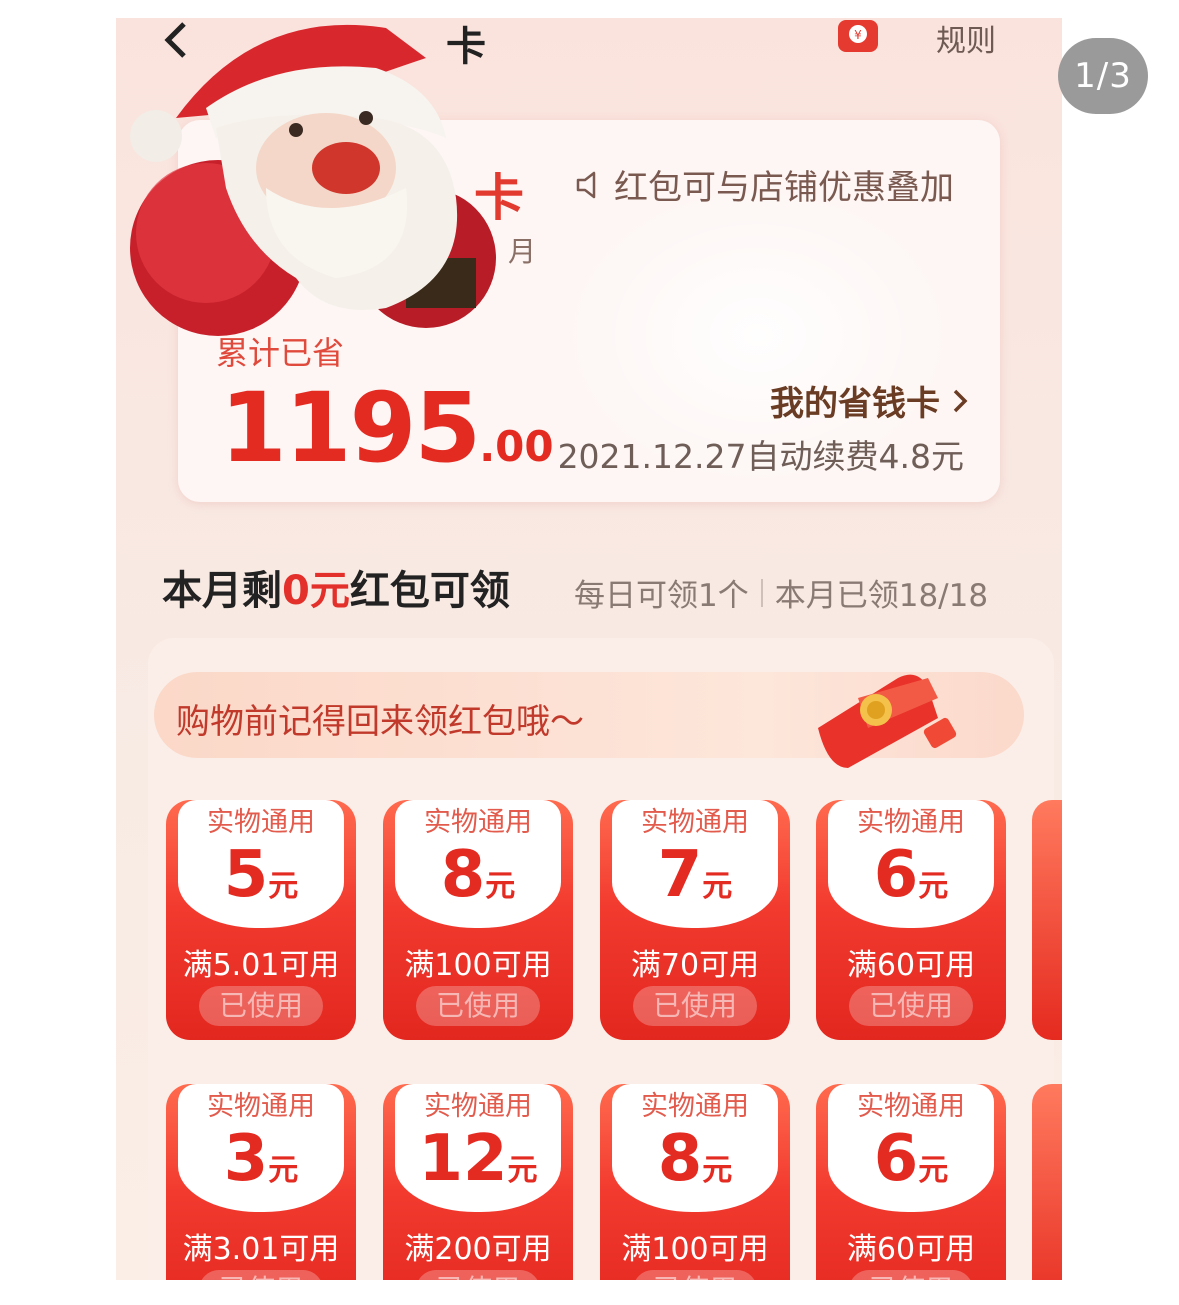 The image size is (1179, 1305). Describe the element at coordinates (680, 875) in the screenshot. I see `coupon-amount: 7` at that location.